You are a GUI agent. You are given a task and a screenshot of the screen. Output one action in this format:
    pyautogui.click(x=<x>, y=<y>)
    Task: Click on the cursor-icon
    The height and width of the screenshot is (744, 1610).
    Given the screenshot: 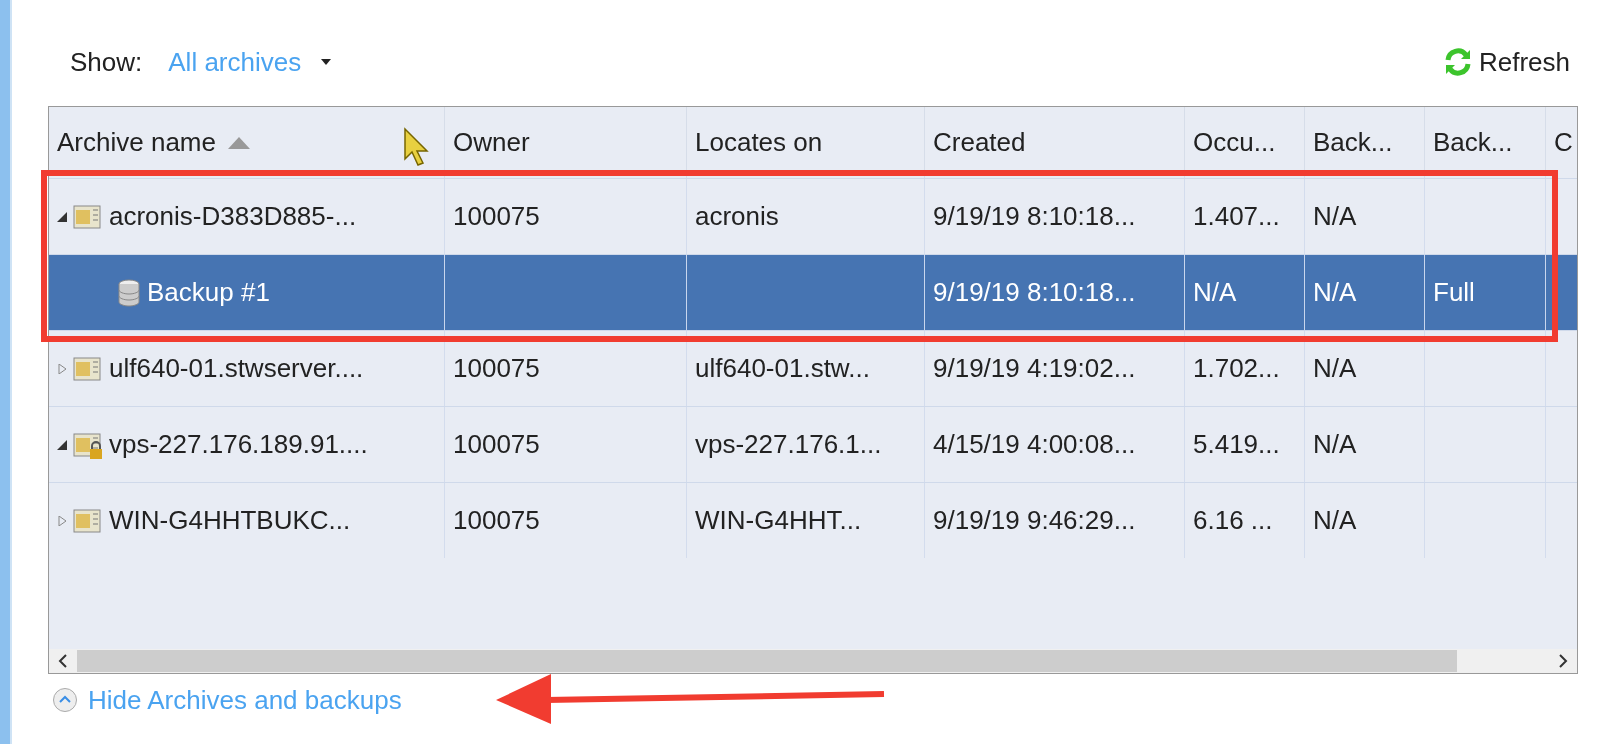 What is the action you would take?
    pyautogui.click(x=416, y=147)
    